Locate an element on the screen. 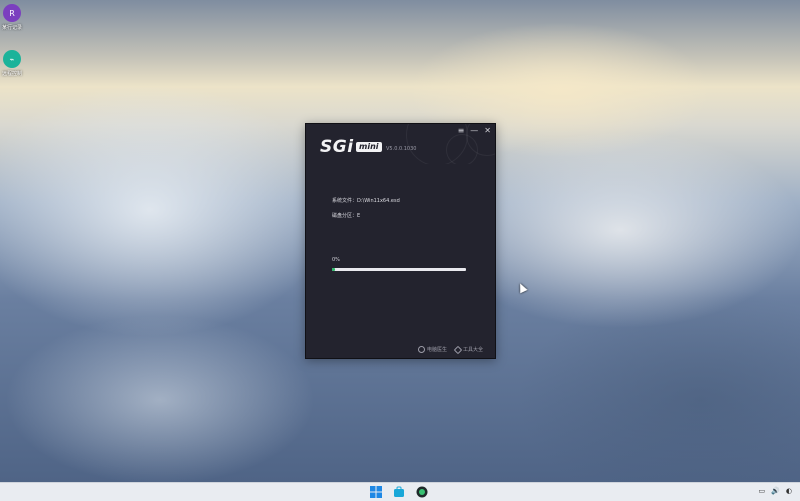  remote-icon: ⌁ is located at coordinates (12, 59).